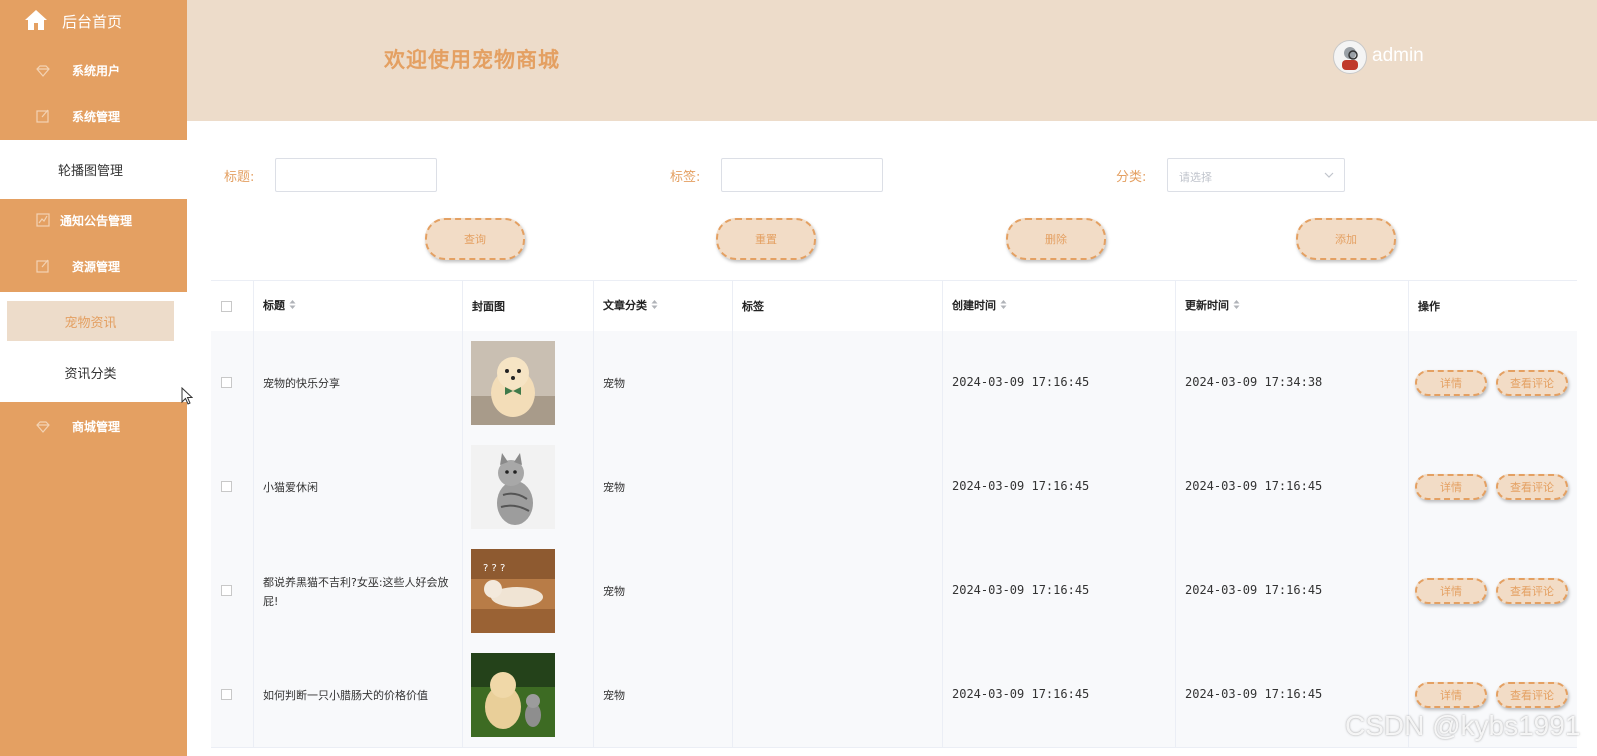  Describe the element at coordinates (513, 487) in the screenshot. I see `cover-image-cat` at that location.